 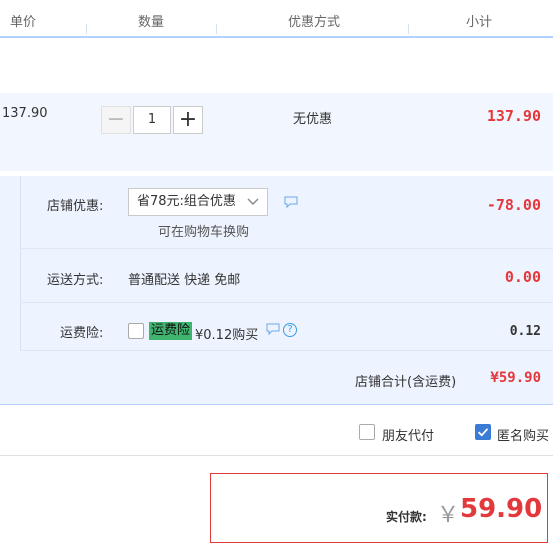 I want to click on divider, so click(x=276, y=455).